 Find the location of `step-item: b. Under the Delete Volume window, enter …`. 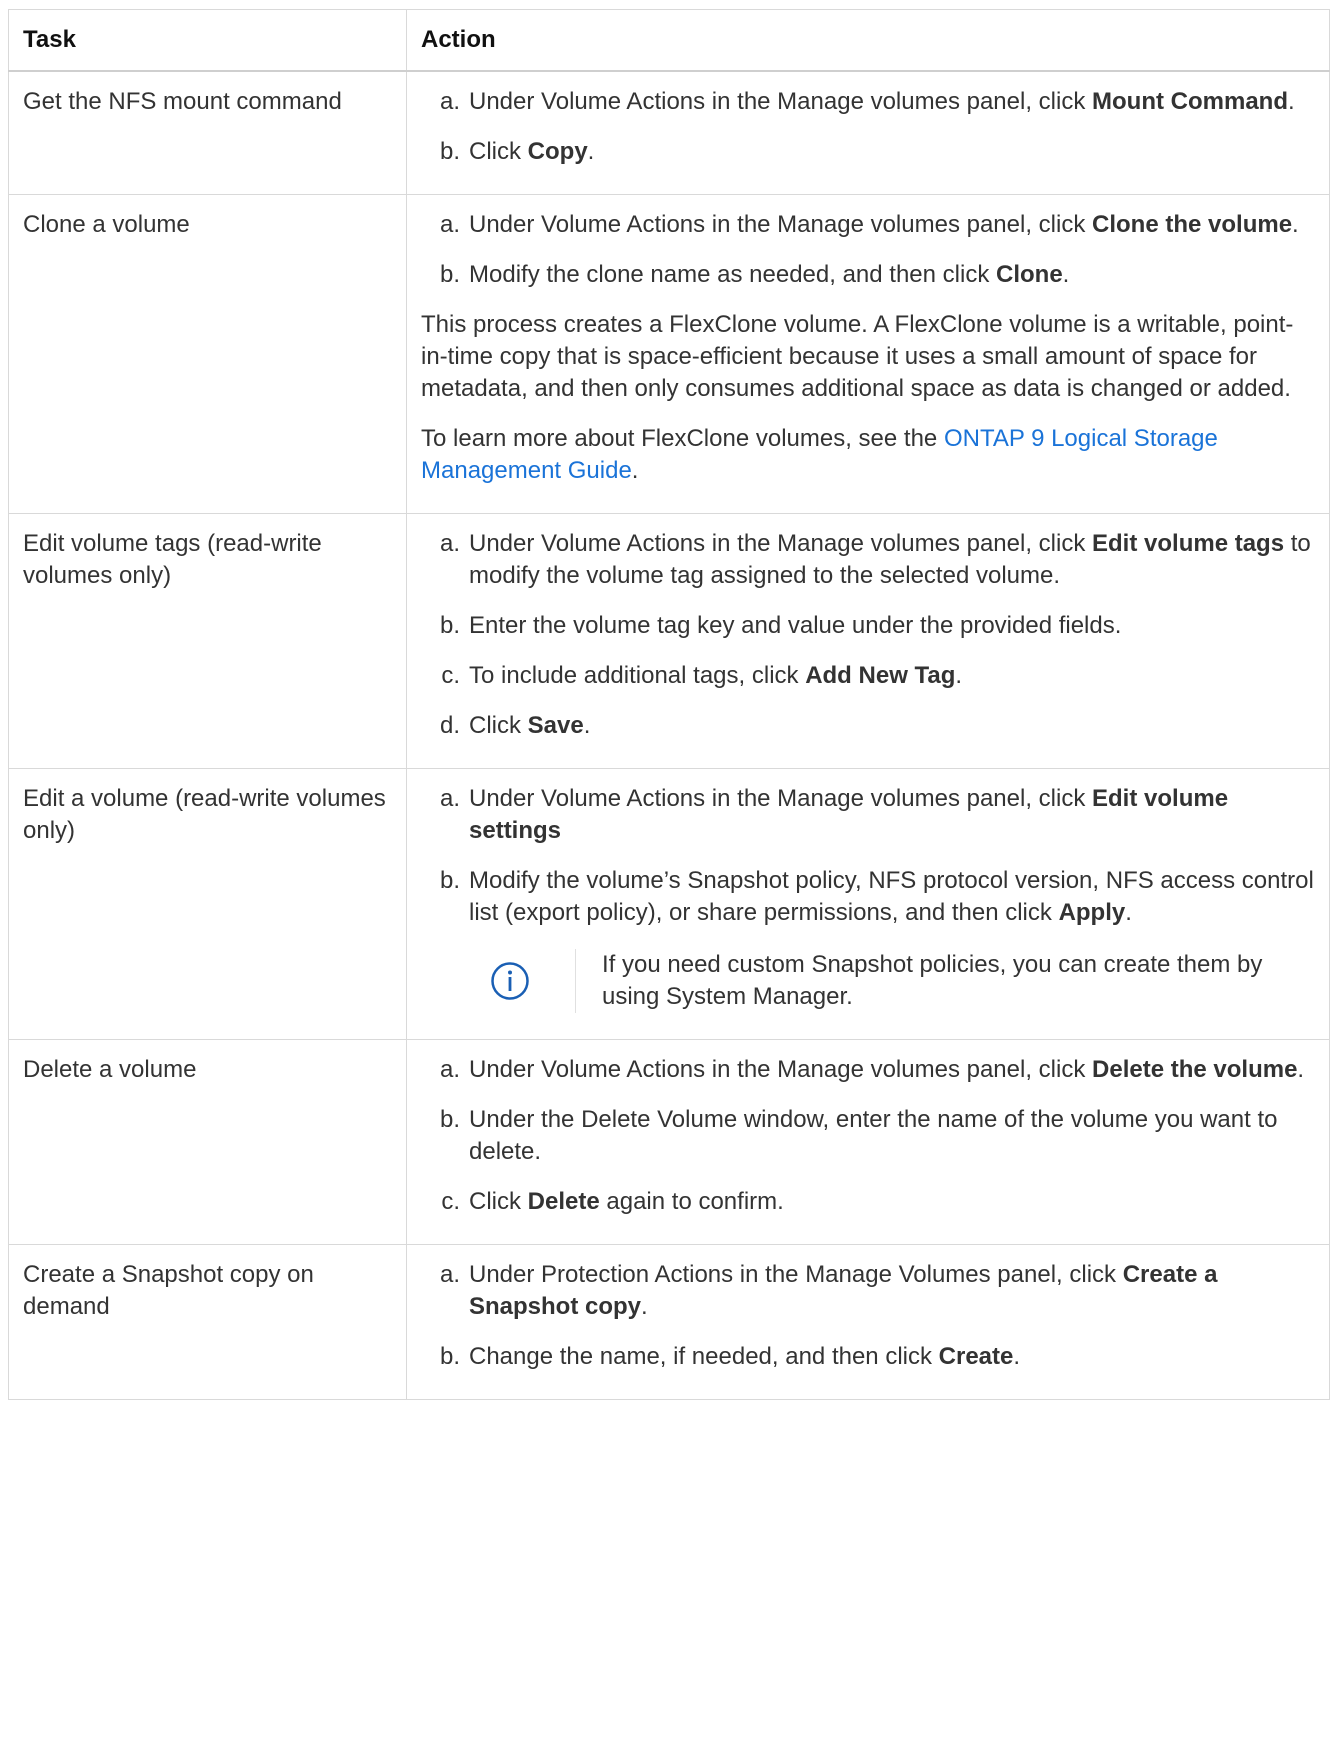

step-item: b. Under the Delete Volume window, enter … is located at coordinates (858, 1135).